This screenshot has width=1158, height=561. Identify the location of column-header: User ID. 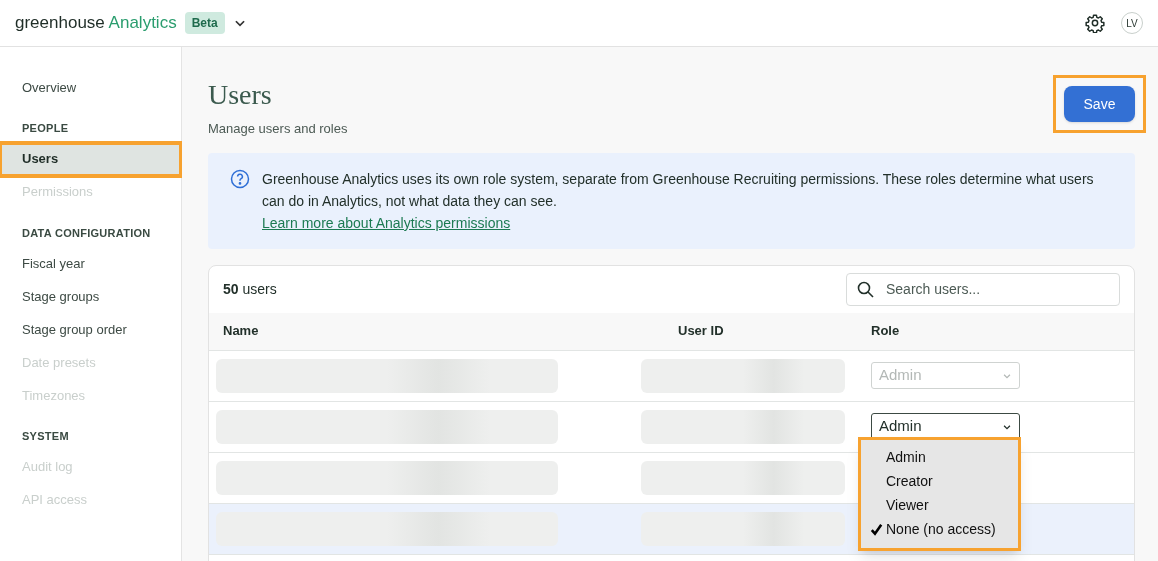
(701, 331).